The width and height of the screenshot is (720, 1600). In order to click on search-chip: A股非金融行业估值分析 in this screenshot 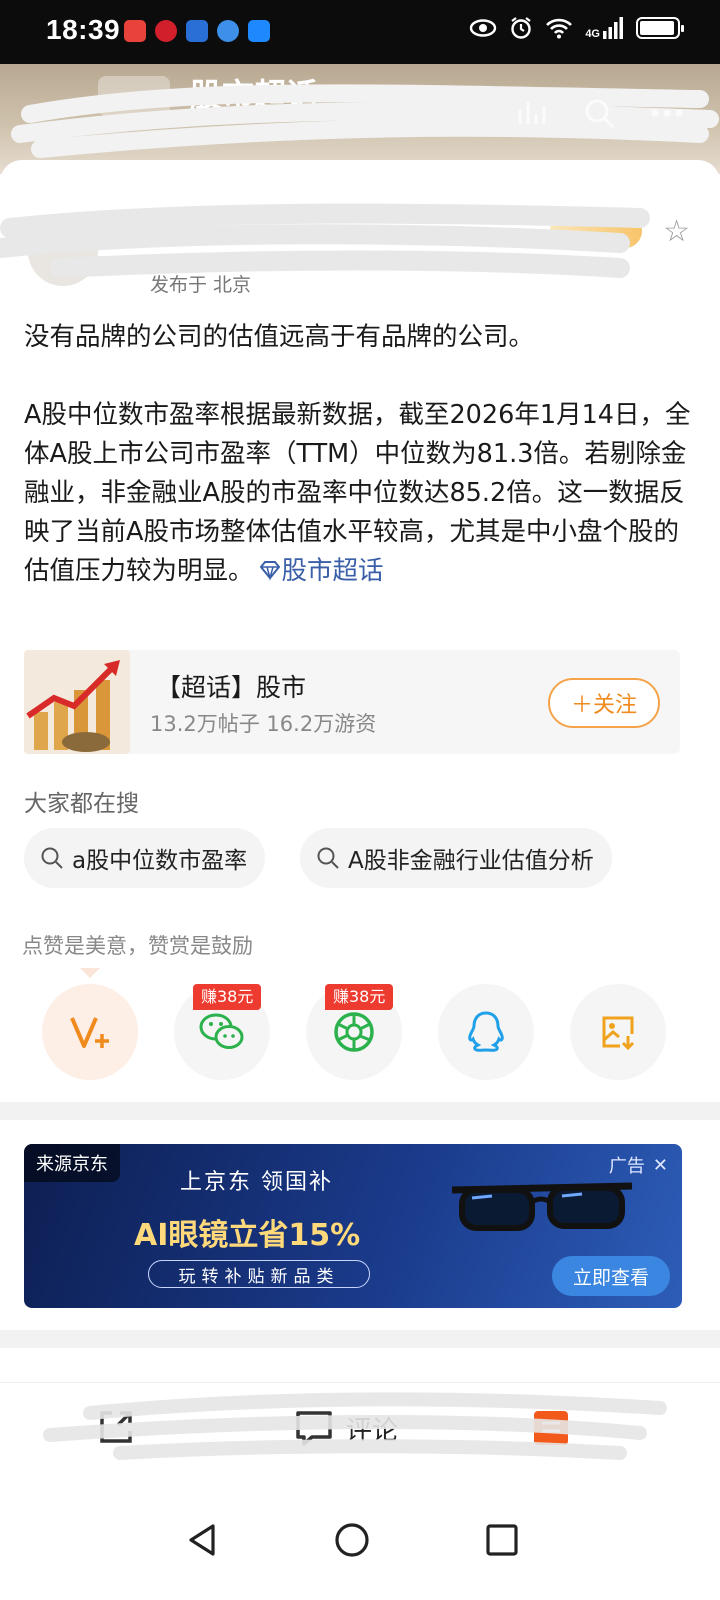, I will do `click(456, 858)`.